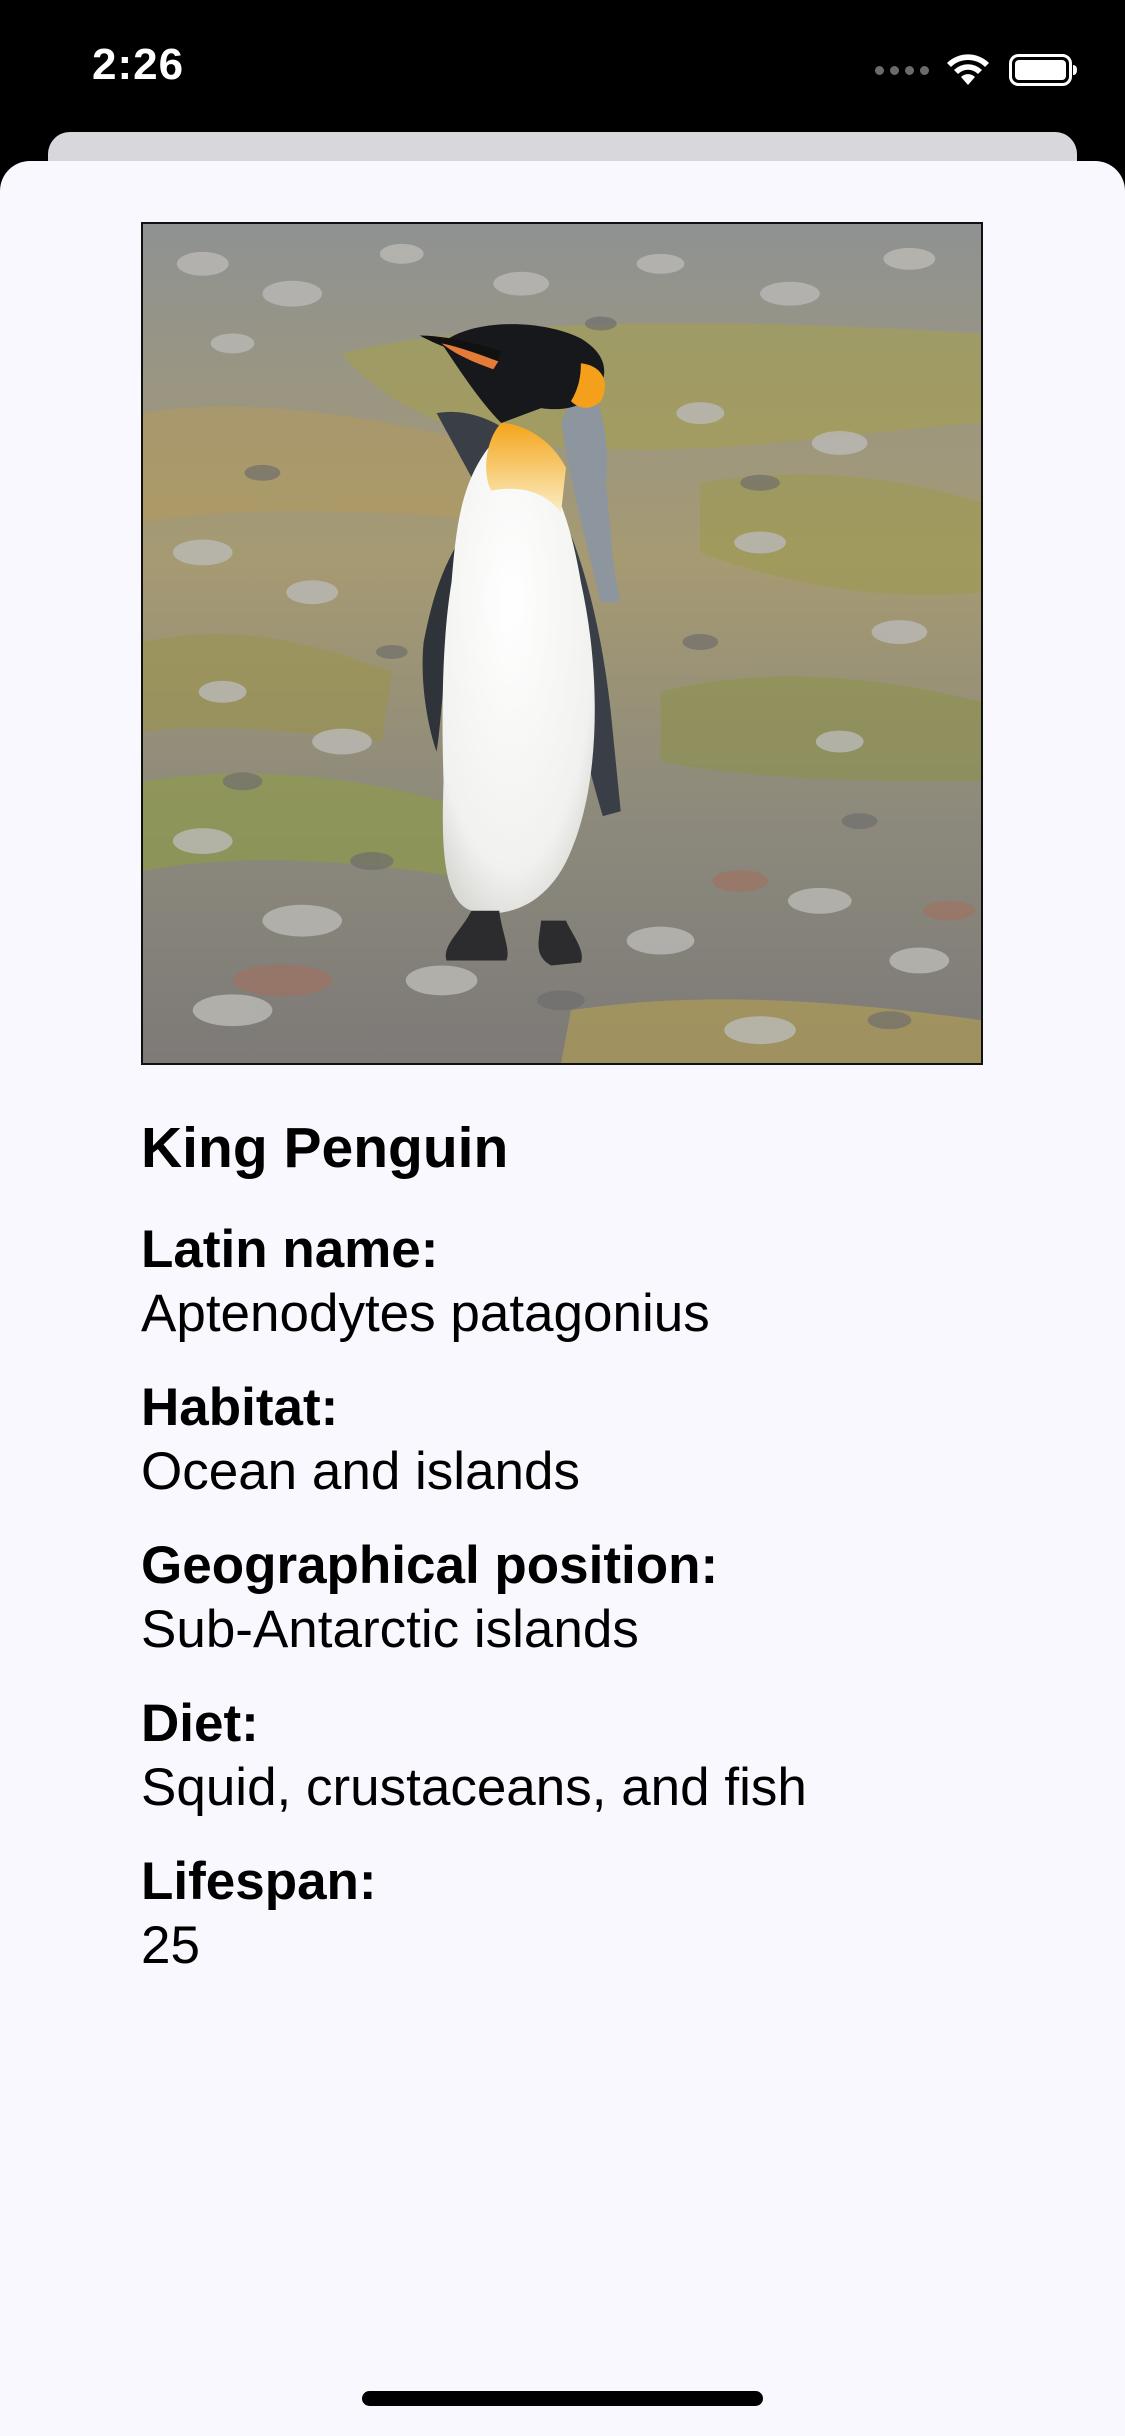 Image resolution: width=1125 pixels, height=2436 pixels. Describe the element at coordinates (170, 1945) in the screenshot. I see `field-value: 25` at that location.